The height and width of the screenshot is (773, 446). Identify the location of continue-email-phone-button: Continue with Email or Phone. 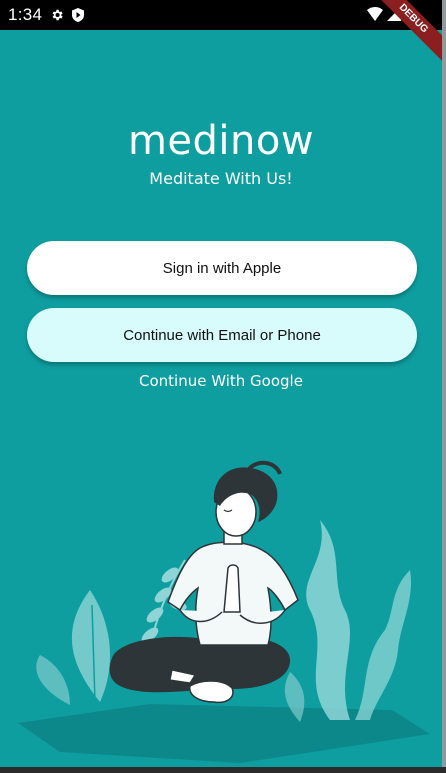
(222, 335).